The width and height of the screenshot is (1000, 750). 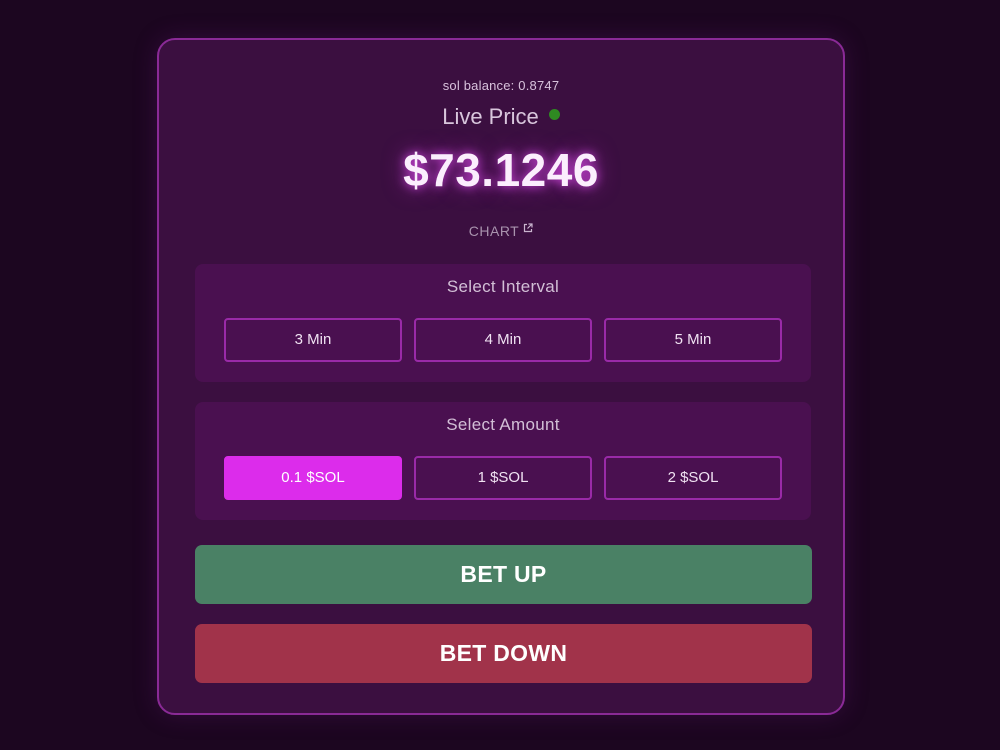 What do you see at coordinates (503, 286) in the screenshot?
I see `interval-title: Select Interval` at bounding box center [503, 286].